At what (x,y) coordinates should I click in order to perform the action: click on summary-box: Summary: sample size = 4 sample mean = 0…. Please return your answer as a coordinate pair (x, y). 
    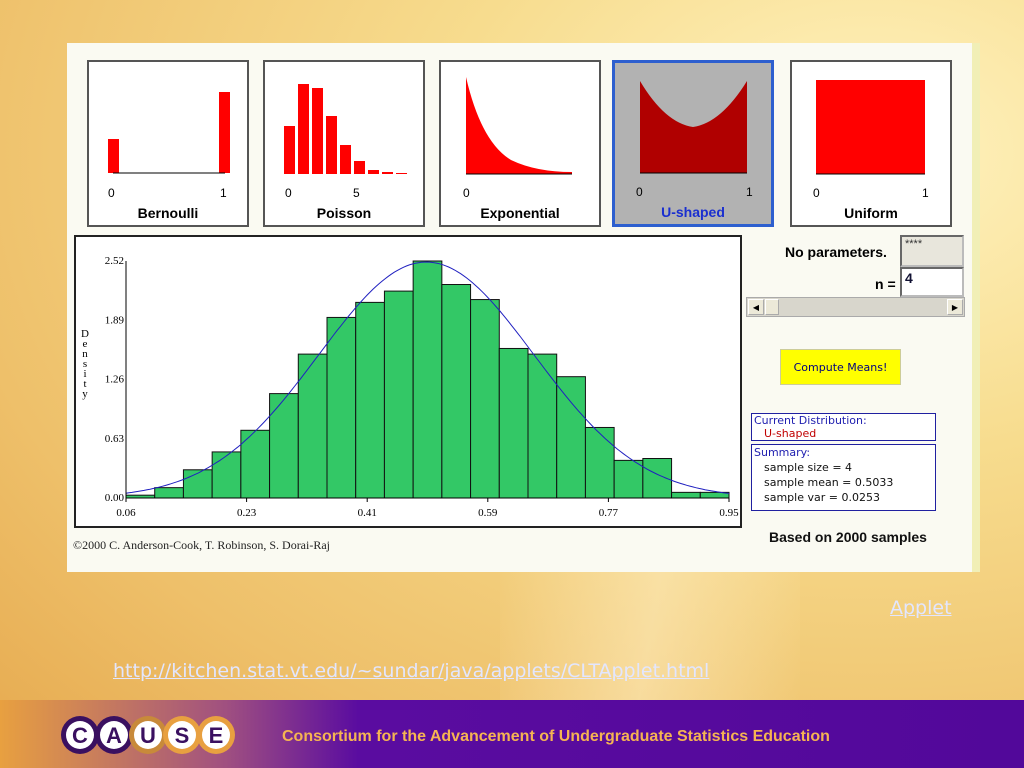
    Looking at the image, I should click on (843, 477).